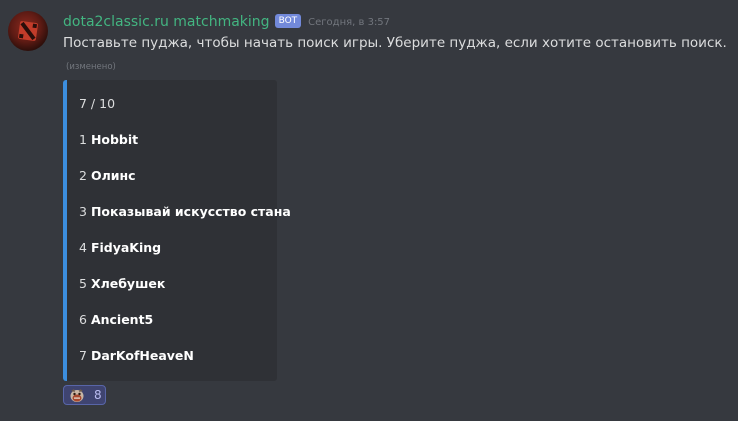 Image resolution: width=738 pixels, height=421 pixels. Describe the element at coordinates (126, 247) in the screenshot. I see `player-name: FidyaKing` at that location.